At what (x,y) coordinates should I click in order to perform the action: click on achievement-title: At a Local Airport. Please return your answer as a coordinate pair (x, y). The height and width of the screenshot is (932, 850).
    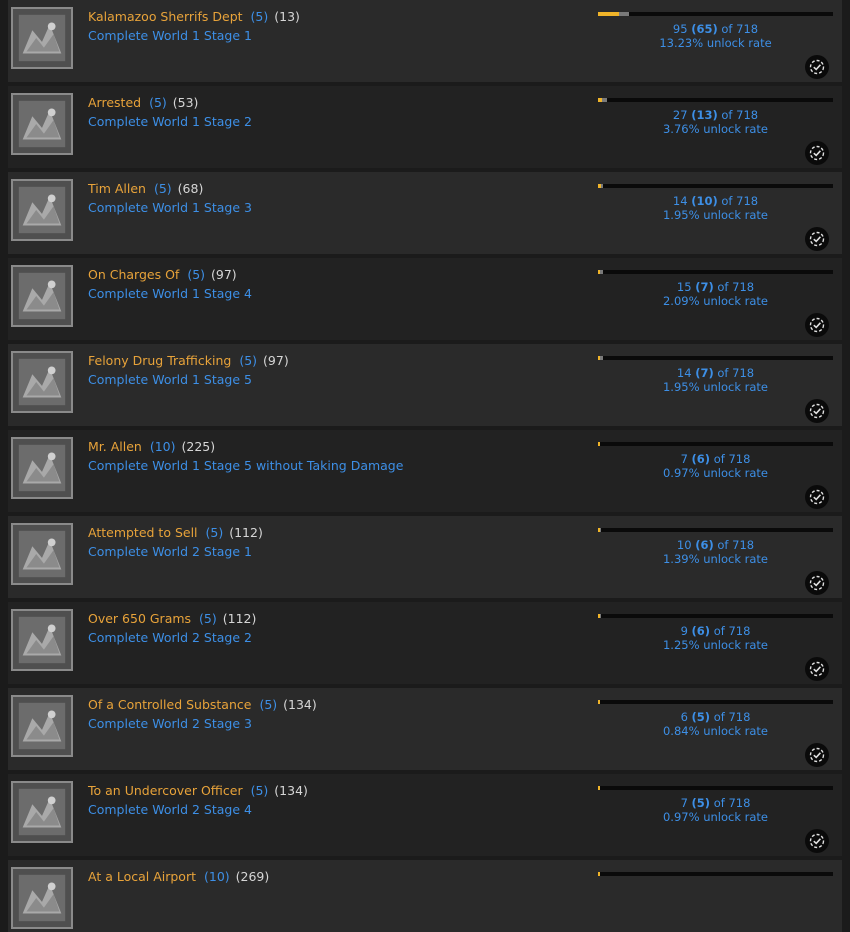
    Looking at the image, I should click on (142, 876).